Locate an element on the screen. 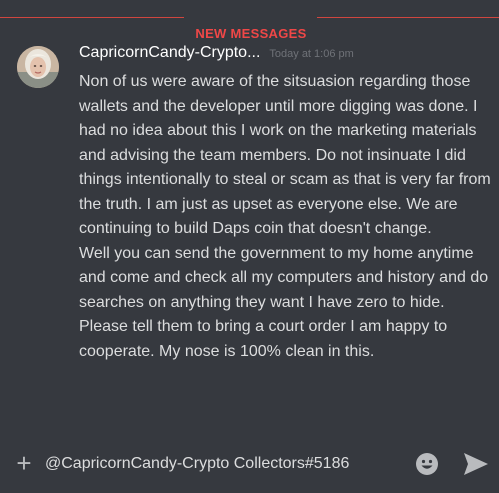 This screenshot has width=499, height=493. send-icon is located at coordinates (476, 464).